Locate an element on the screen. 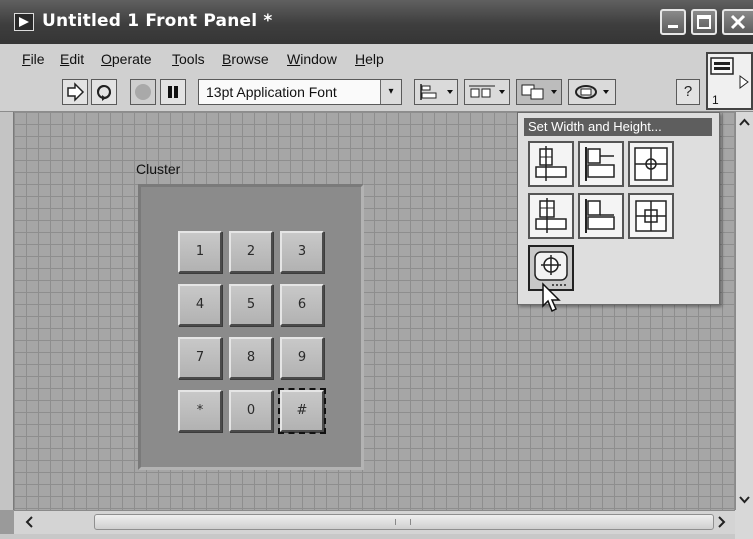 The height and width of the screenshot is (539, 753). menu-operate-label: perate is located at coordinates (131, 59).